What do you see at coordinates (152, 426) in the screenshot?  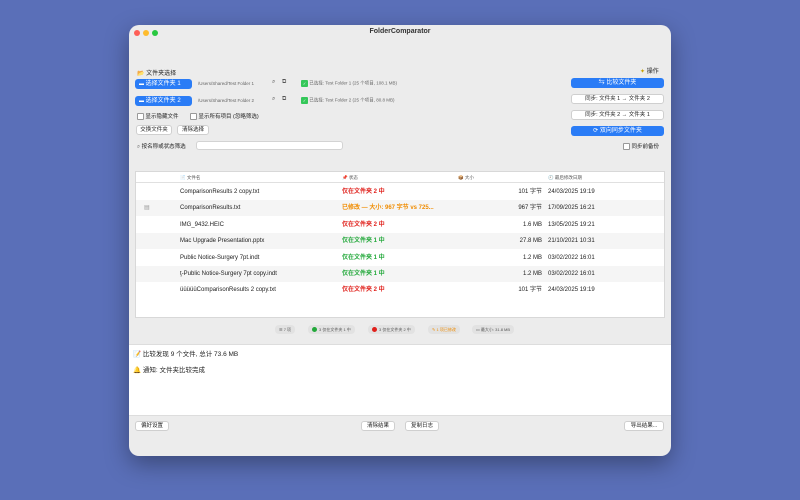 I see `preferences-button: 偏好设置` at bounding box center [152, 426].